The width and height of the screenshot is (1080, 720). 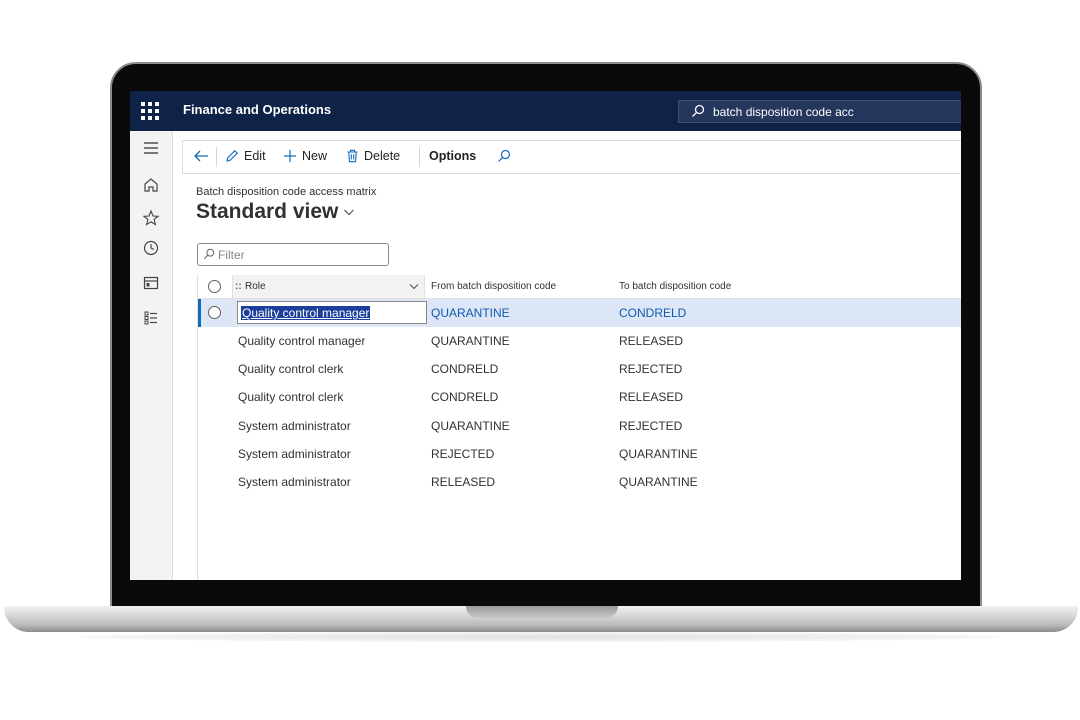 What do you see at coordinates (150, 111) in the screenshot?
I see `waffle-icon` at bounding box center [150, 111].